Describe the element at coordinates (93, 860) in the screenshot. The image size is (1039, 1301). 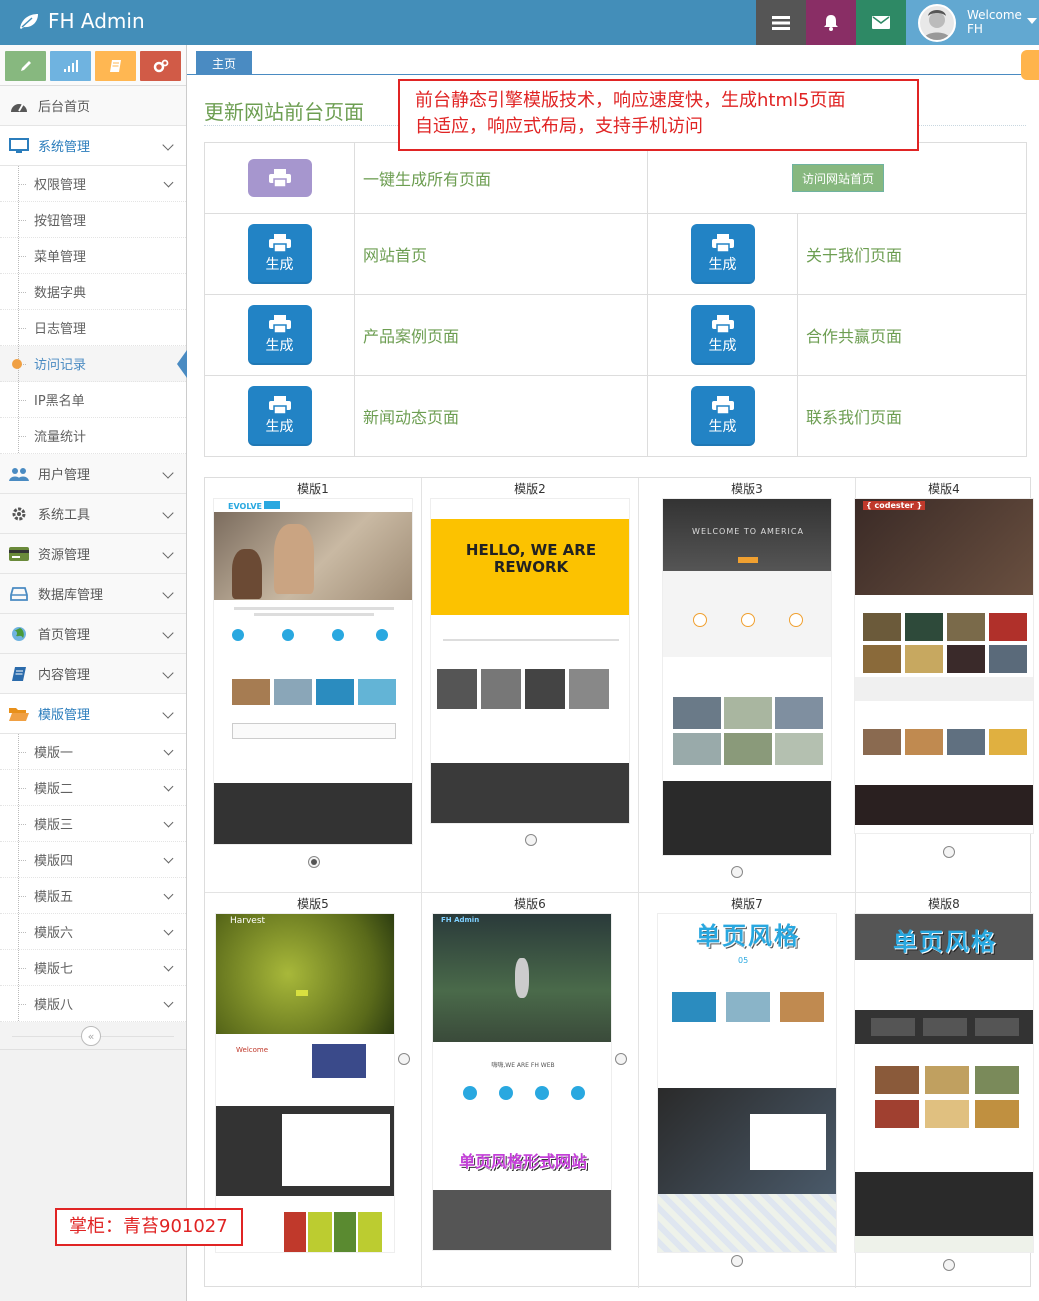
I see `sidebar-subitem: 模版四` at that location.